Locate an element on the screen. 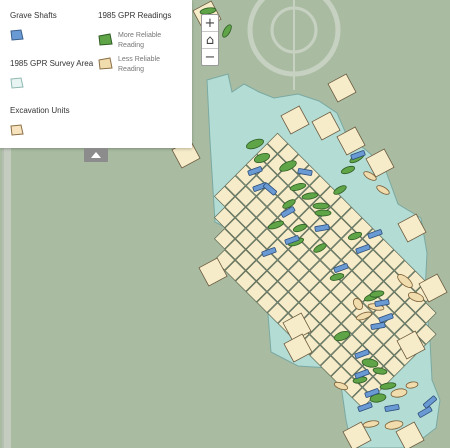 This screenshot has width=450, height=448. zoom-in-button: + is located at coordinates (210, 23).